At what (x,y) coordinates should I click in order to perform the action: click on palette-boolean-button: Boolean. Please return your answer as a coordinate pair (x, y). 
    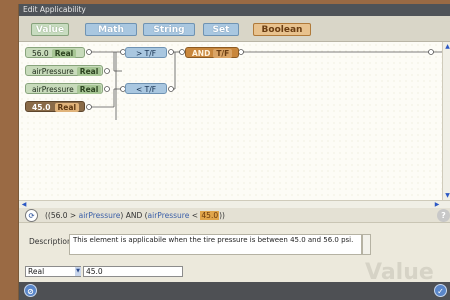
    Looking at the image, I should click on (282, 29).